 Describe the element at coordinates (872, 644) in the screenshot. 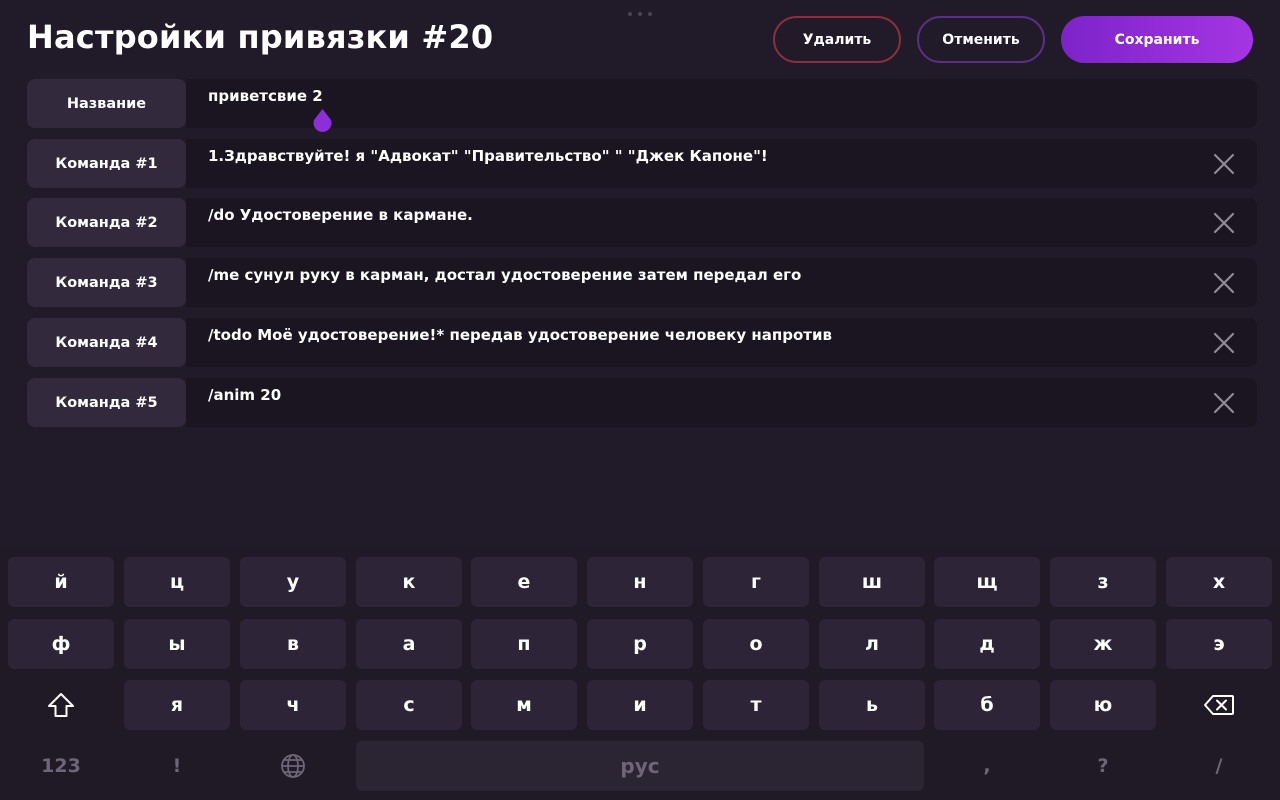

I see `key-letter: л` at that location.